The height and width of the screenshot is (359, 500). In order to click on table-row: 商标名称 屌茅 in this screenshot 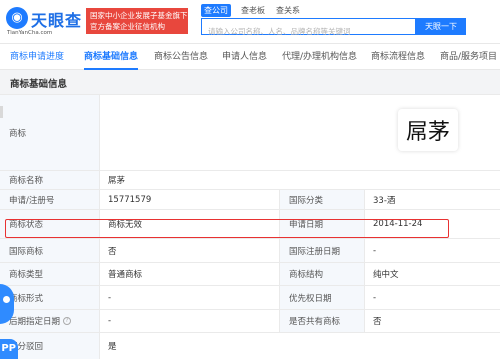, I will do `click(250, 179)`.